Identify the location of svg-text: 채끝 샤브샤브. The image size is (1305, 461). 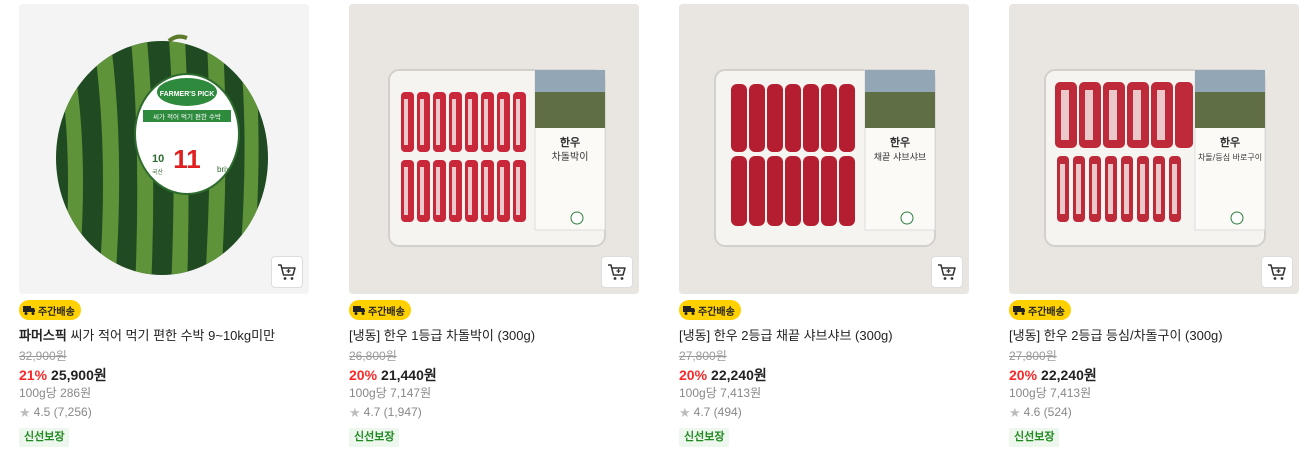
(900, 157).